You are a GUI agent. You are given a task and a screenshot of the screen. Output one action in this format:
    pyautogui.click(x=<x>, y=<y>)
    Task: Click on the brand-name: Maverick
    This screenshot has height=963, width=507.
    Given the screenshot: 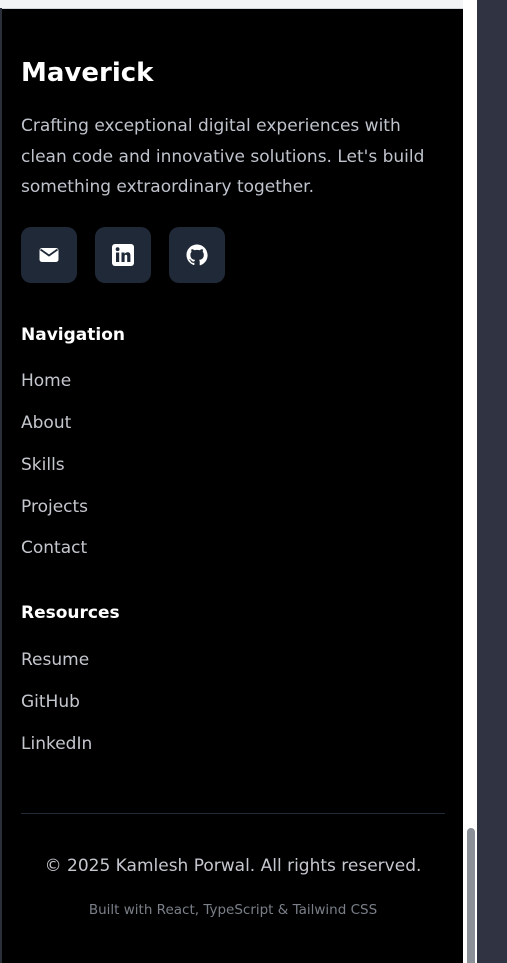 What is the action you would take?
    pyautogui.click(x=87, y=73)
    